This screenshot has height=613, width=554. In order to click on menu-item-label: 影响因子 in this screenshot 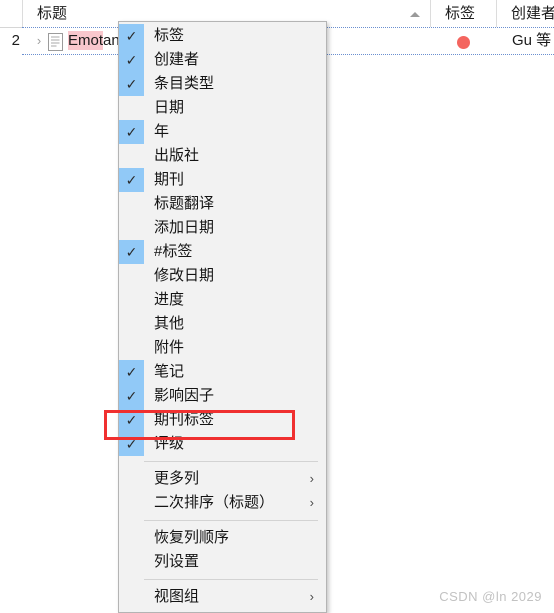, I will do `click(184, 395)`.